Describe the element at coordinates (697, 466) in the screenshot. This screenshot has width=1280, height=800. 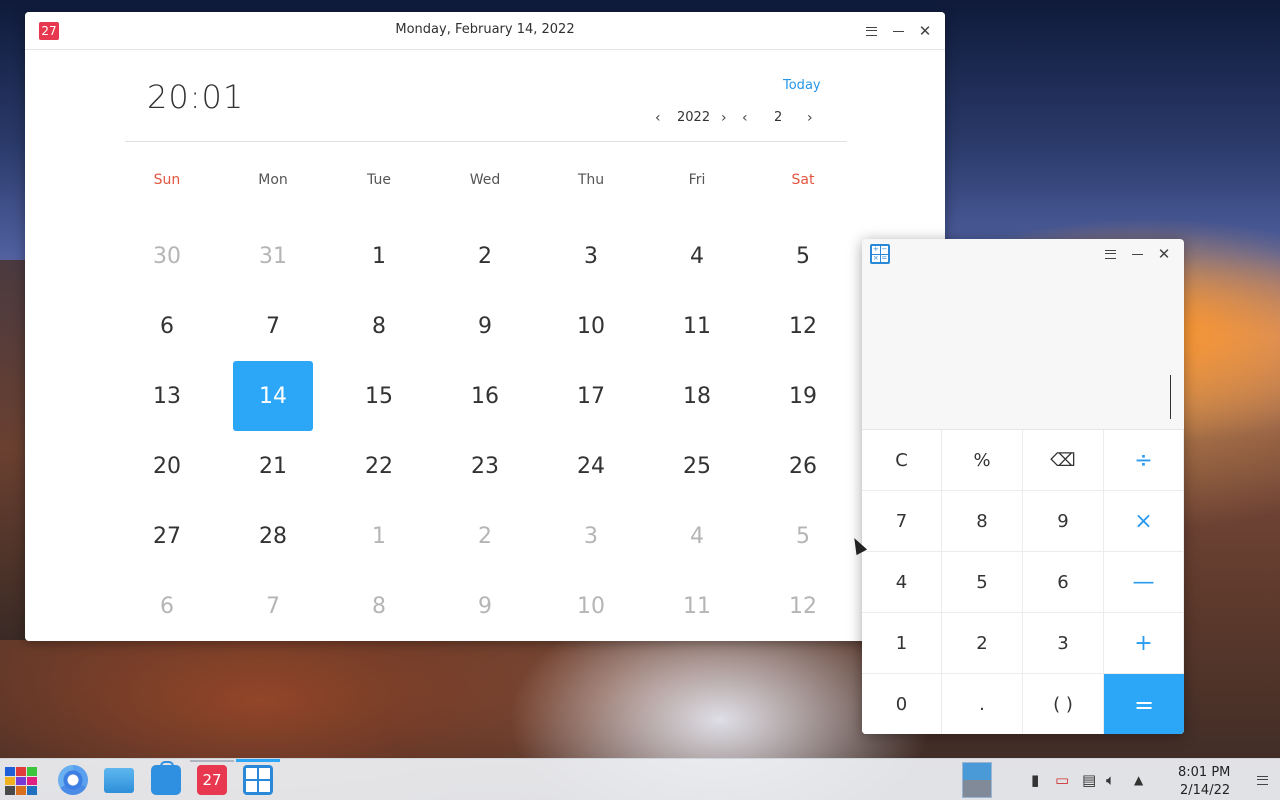
I see `day-cell: 25` at that location.